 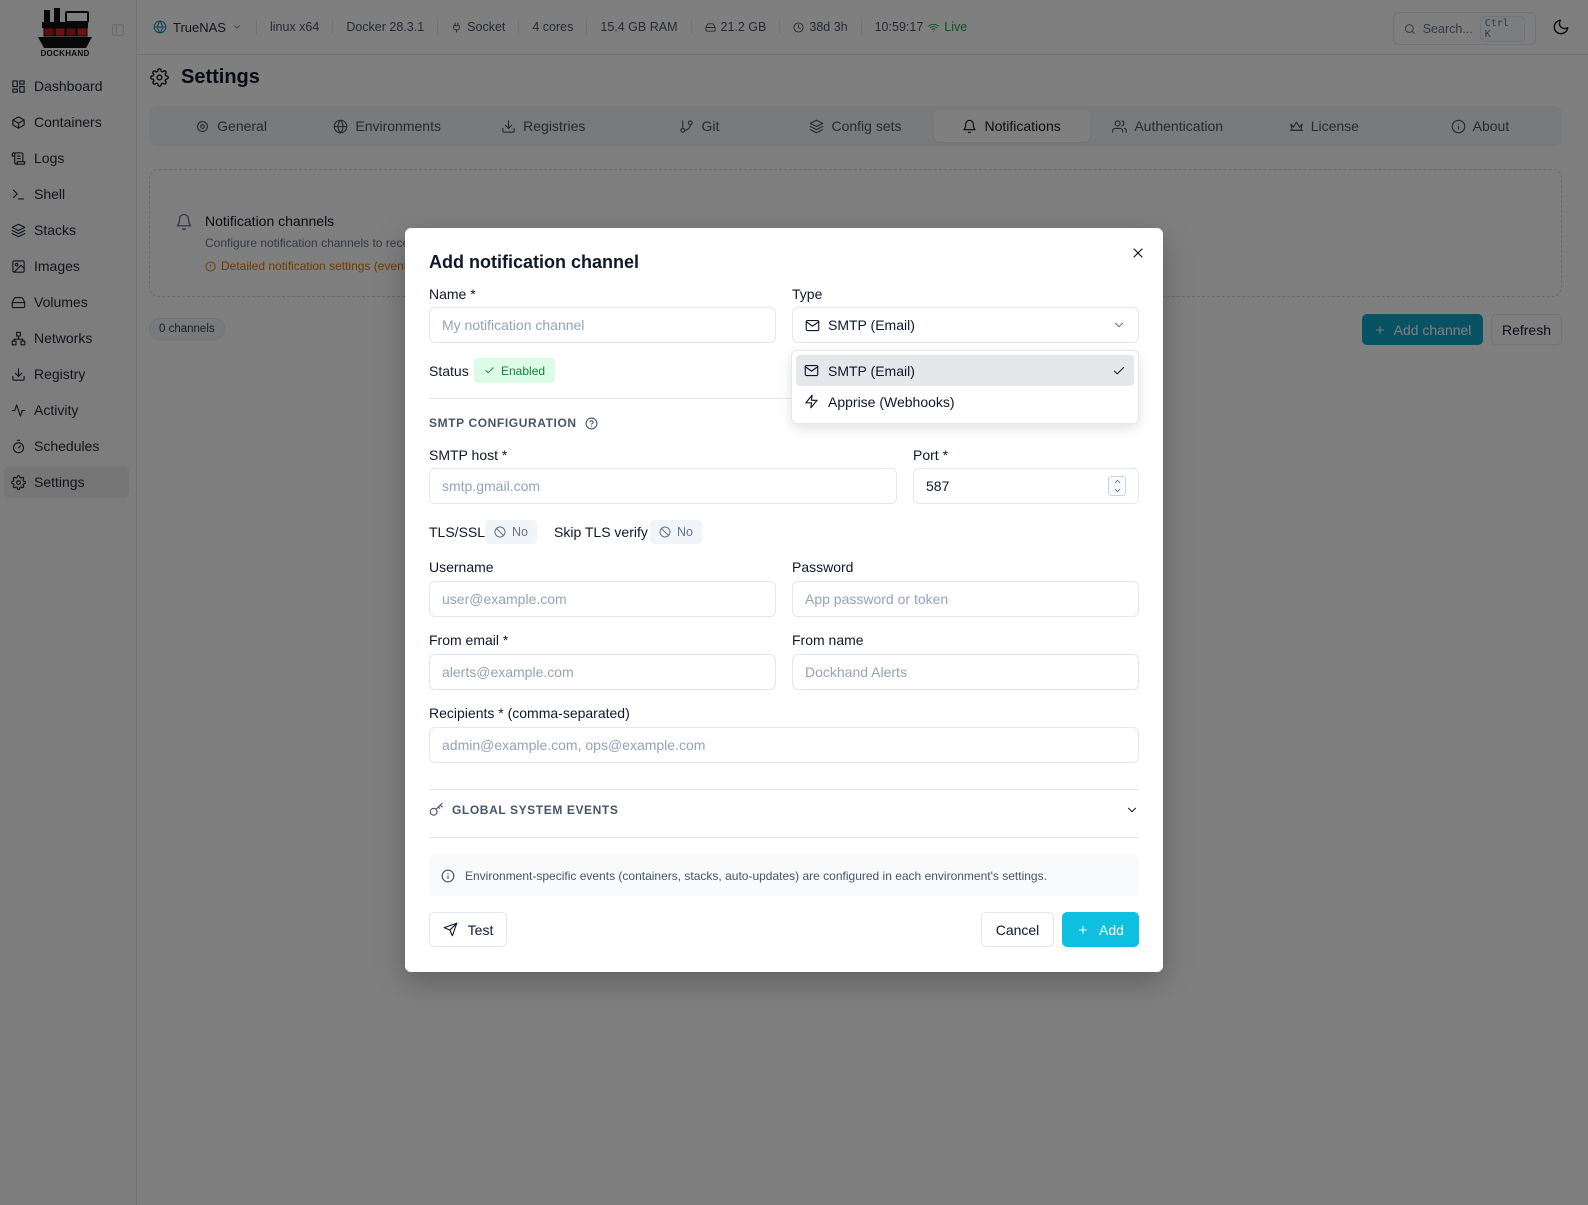 What do you see at coordinates (1111, 929) in the screenshot?
I see `add-label: Add` at bounding box center [1111, 929].